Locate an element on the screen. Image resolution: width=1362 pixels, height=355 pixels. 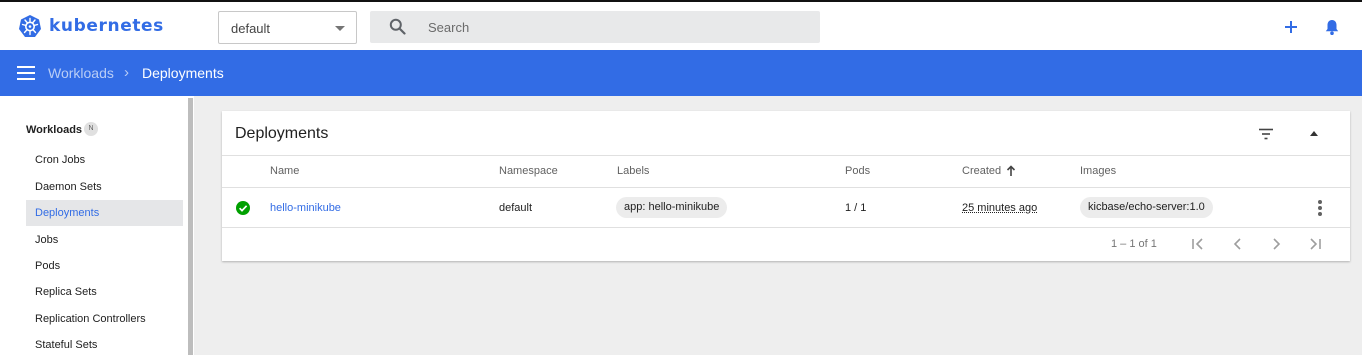
success-check-icon is located at coordinates (243, 208).